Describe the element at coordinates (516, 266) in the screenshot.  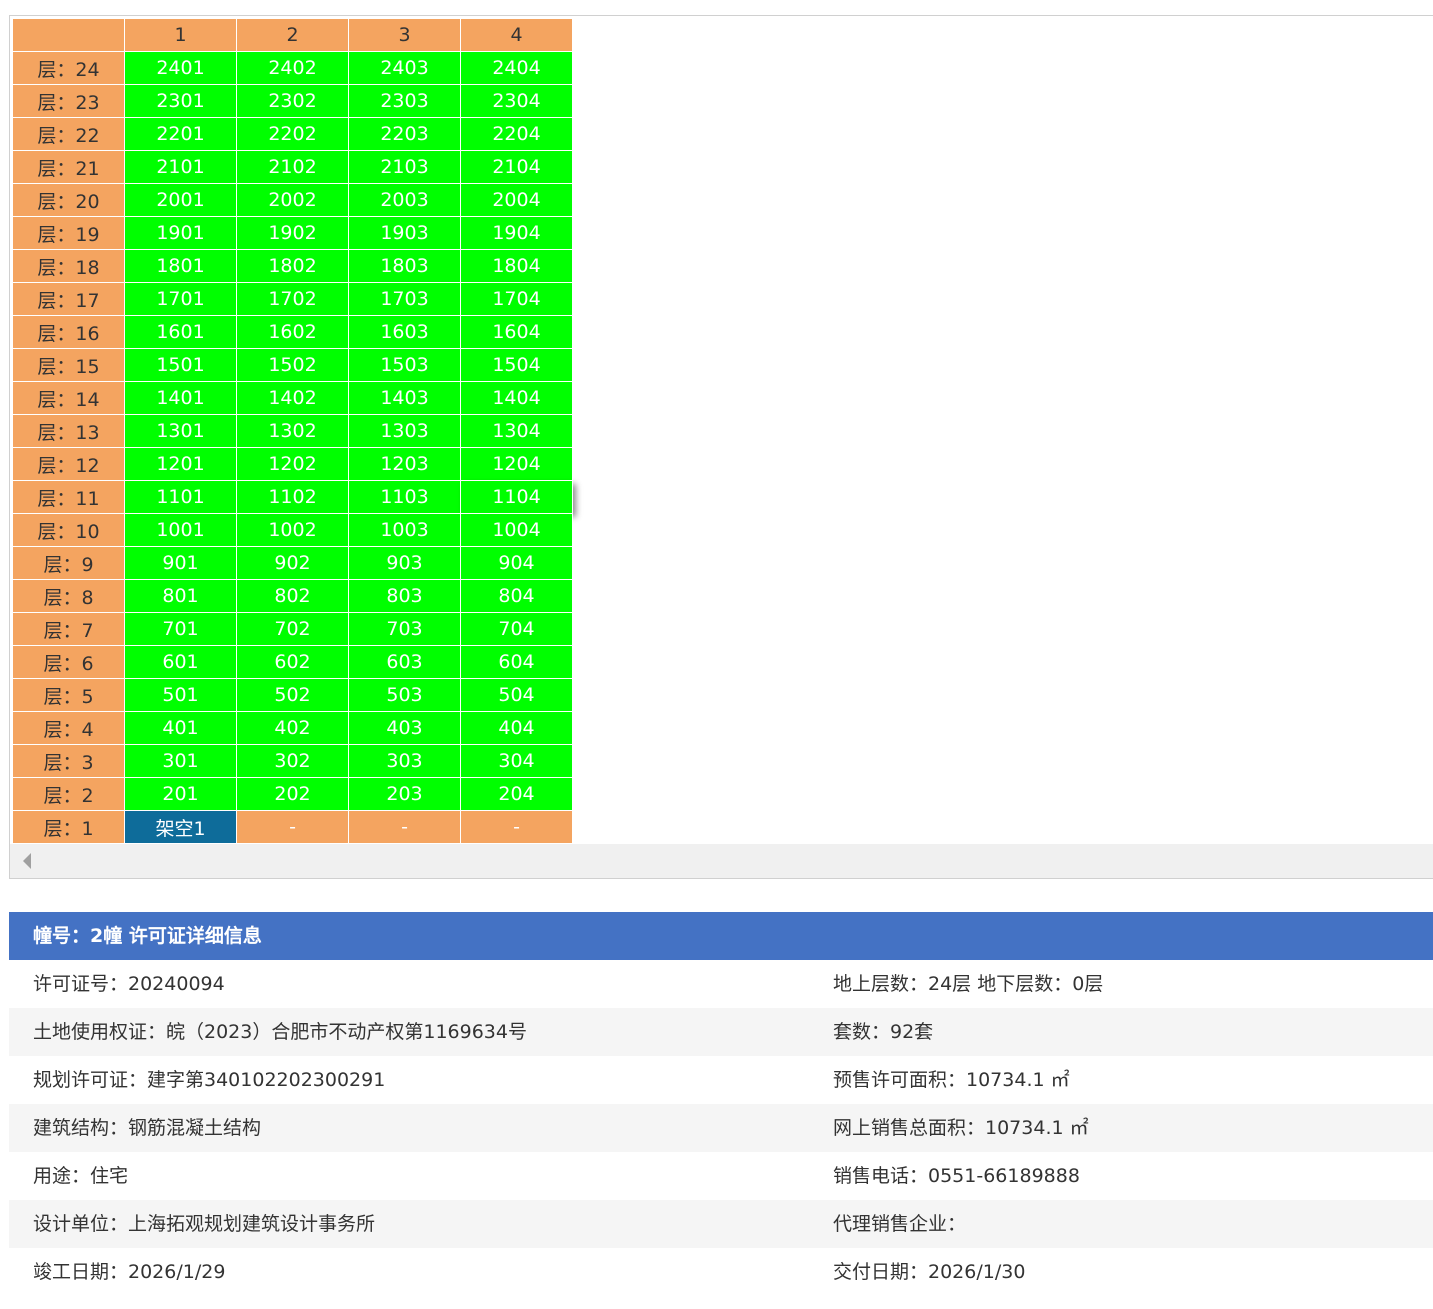
I see `unit-cell-1804: 1804` at that location.